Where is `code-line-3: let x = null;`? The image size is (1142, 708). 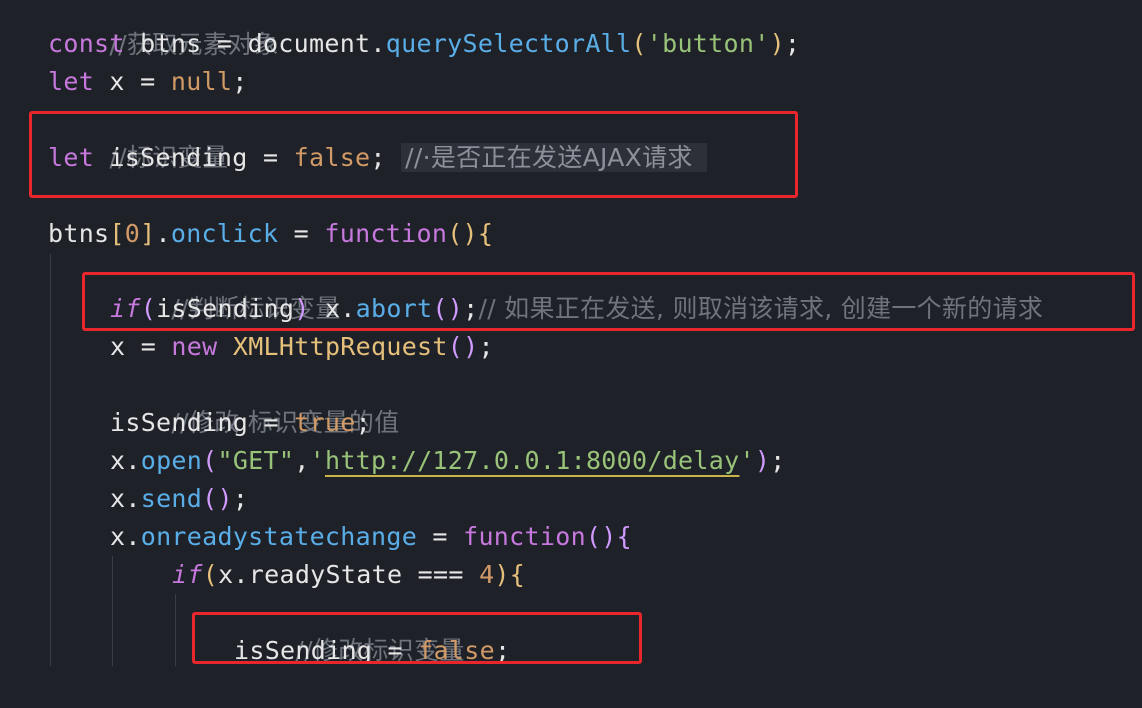
code-line-3: let x = null; is located at coordinates (148, 82).